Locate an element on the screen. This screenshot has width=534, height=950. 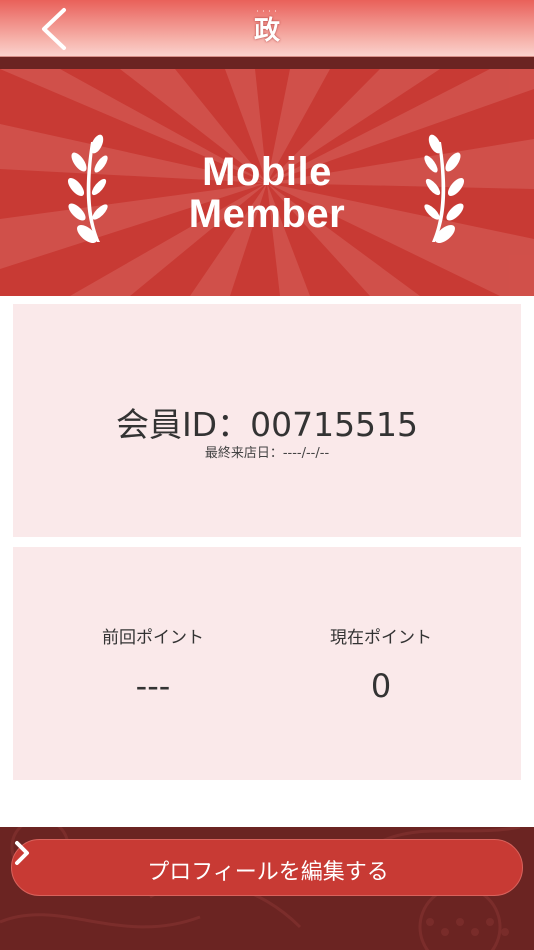
top-nav-bar: ・・・・ 政 is located at coordinates (267, 28).